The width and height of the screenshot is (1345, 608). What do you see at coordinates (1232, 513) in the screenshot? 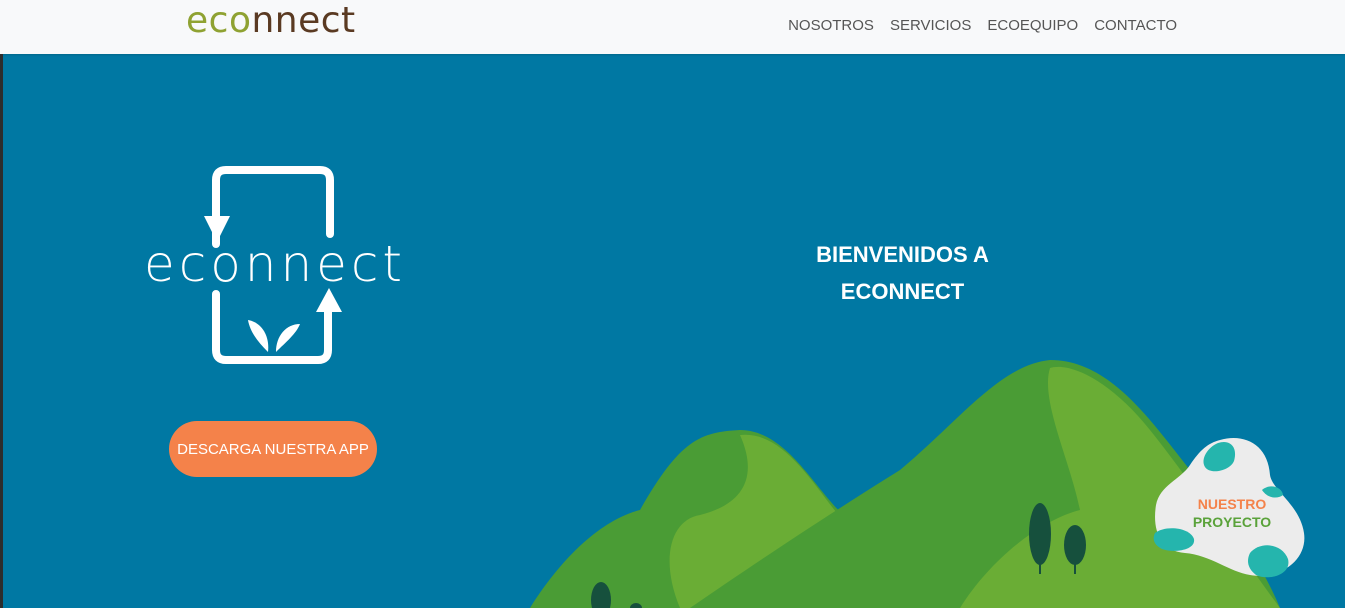
I see `project-label: NUESTRO PROYECTO` at bounding box center [1232, 513].